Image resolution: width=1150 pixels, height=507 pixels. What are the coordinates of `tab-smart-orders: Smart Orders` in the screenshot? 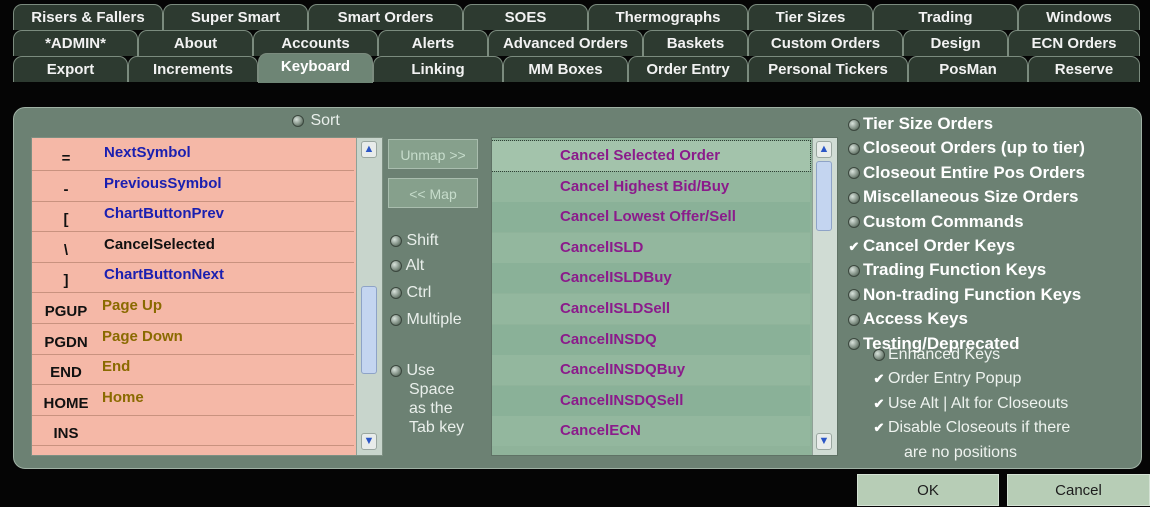 It's located at (385, 17).